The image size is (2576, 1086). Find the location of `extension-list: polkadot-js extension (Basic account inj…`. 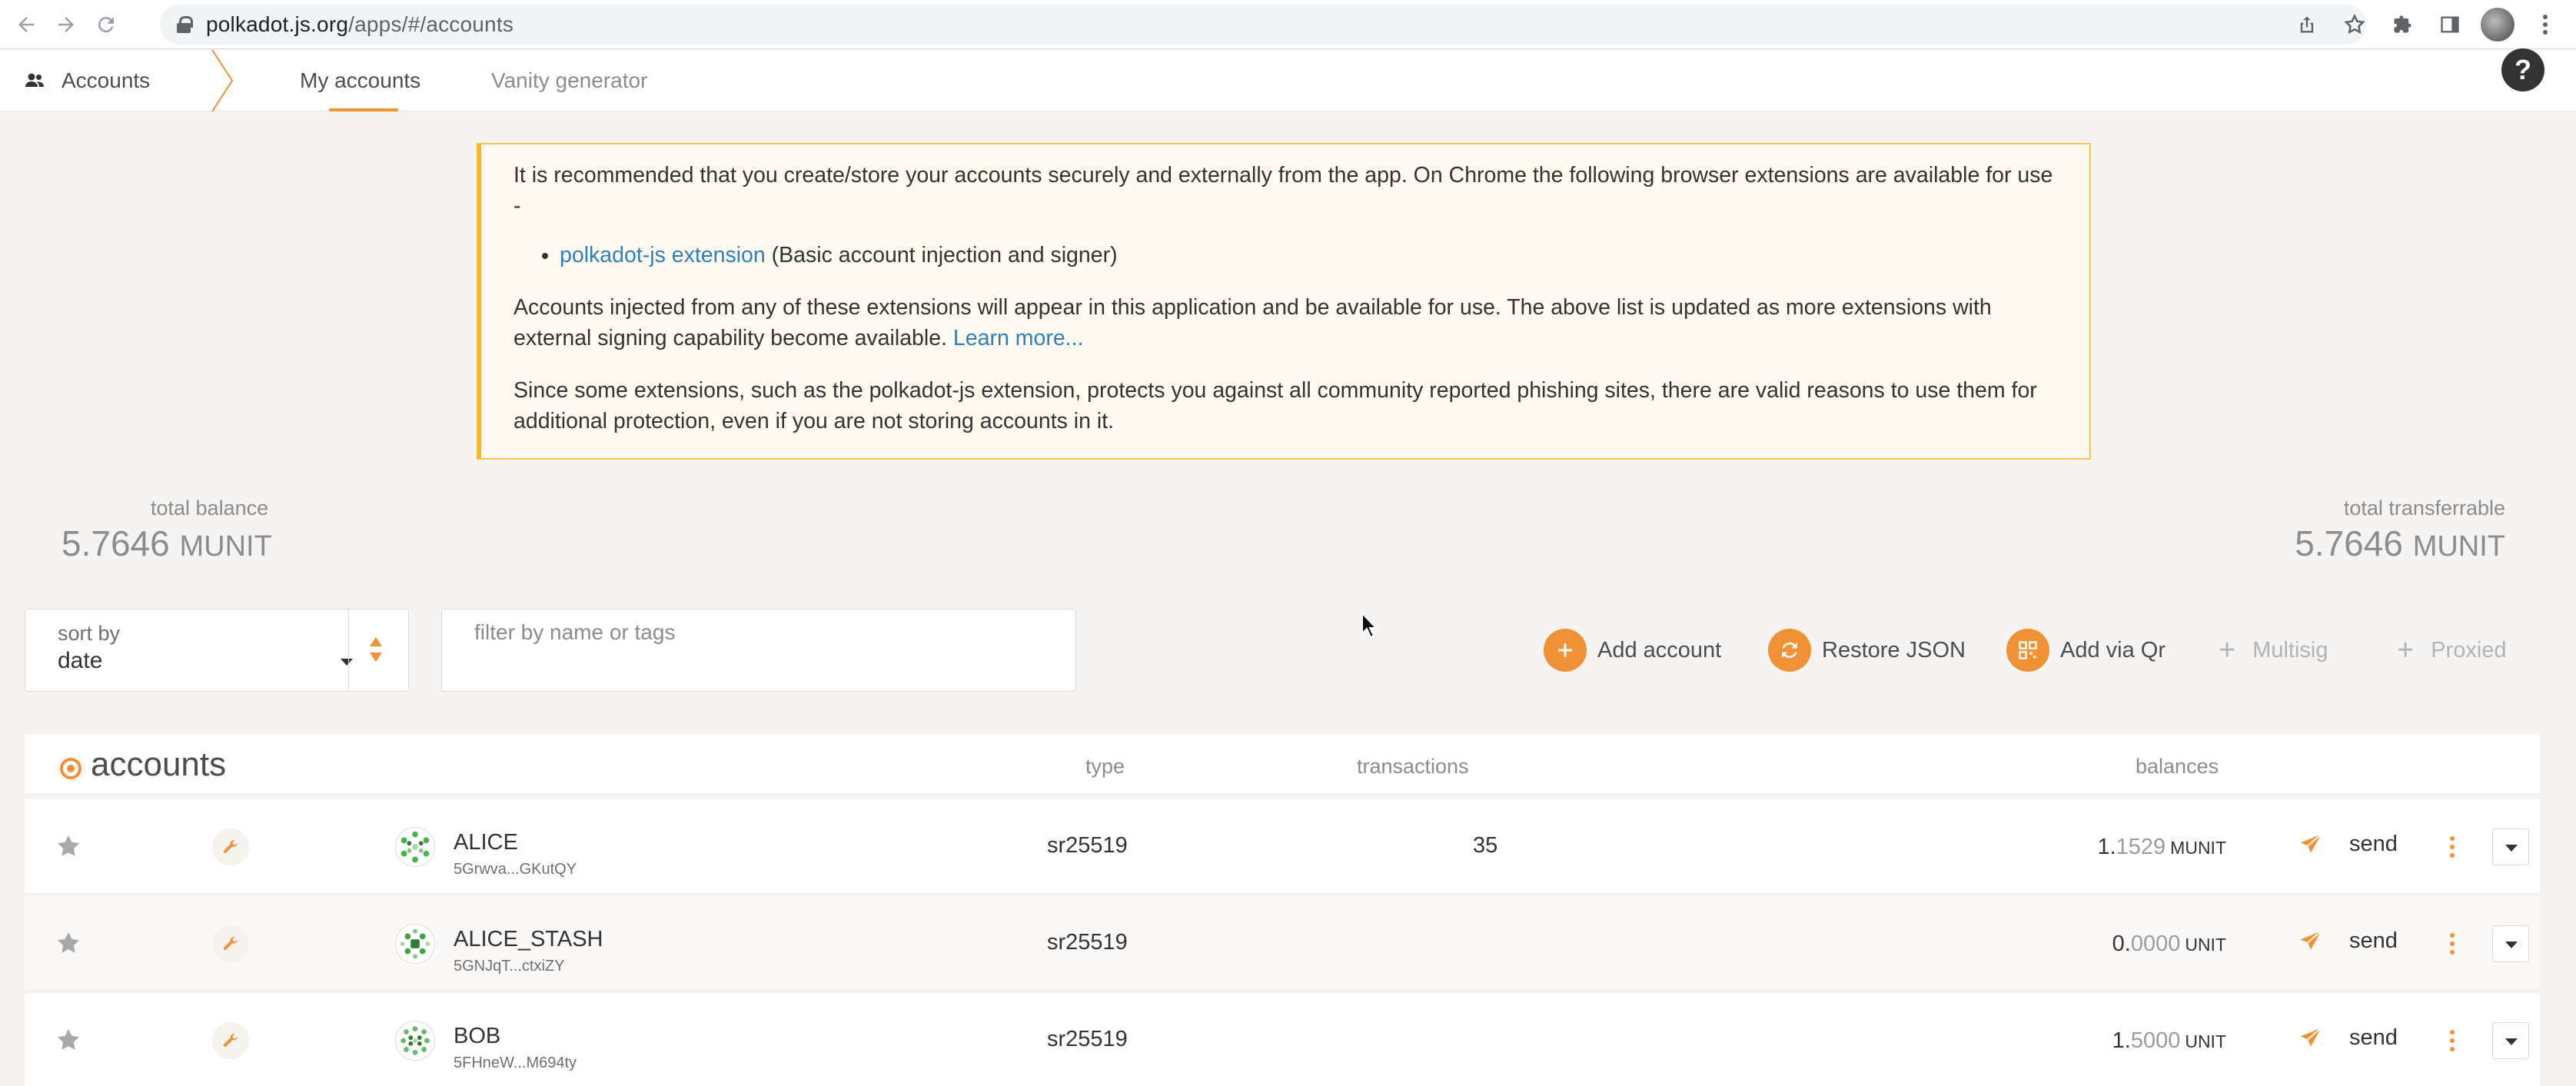

extension-list: polkadot-js extension (Basic account inj… is located at coordinates (1310, 256).